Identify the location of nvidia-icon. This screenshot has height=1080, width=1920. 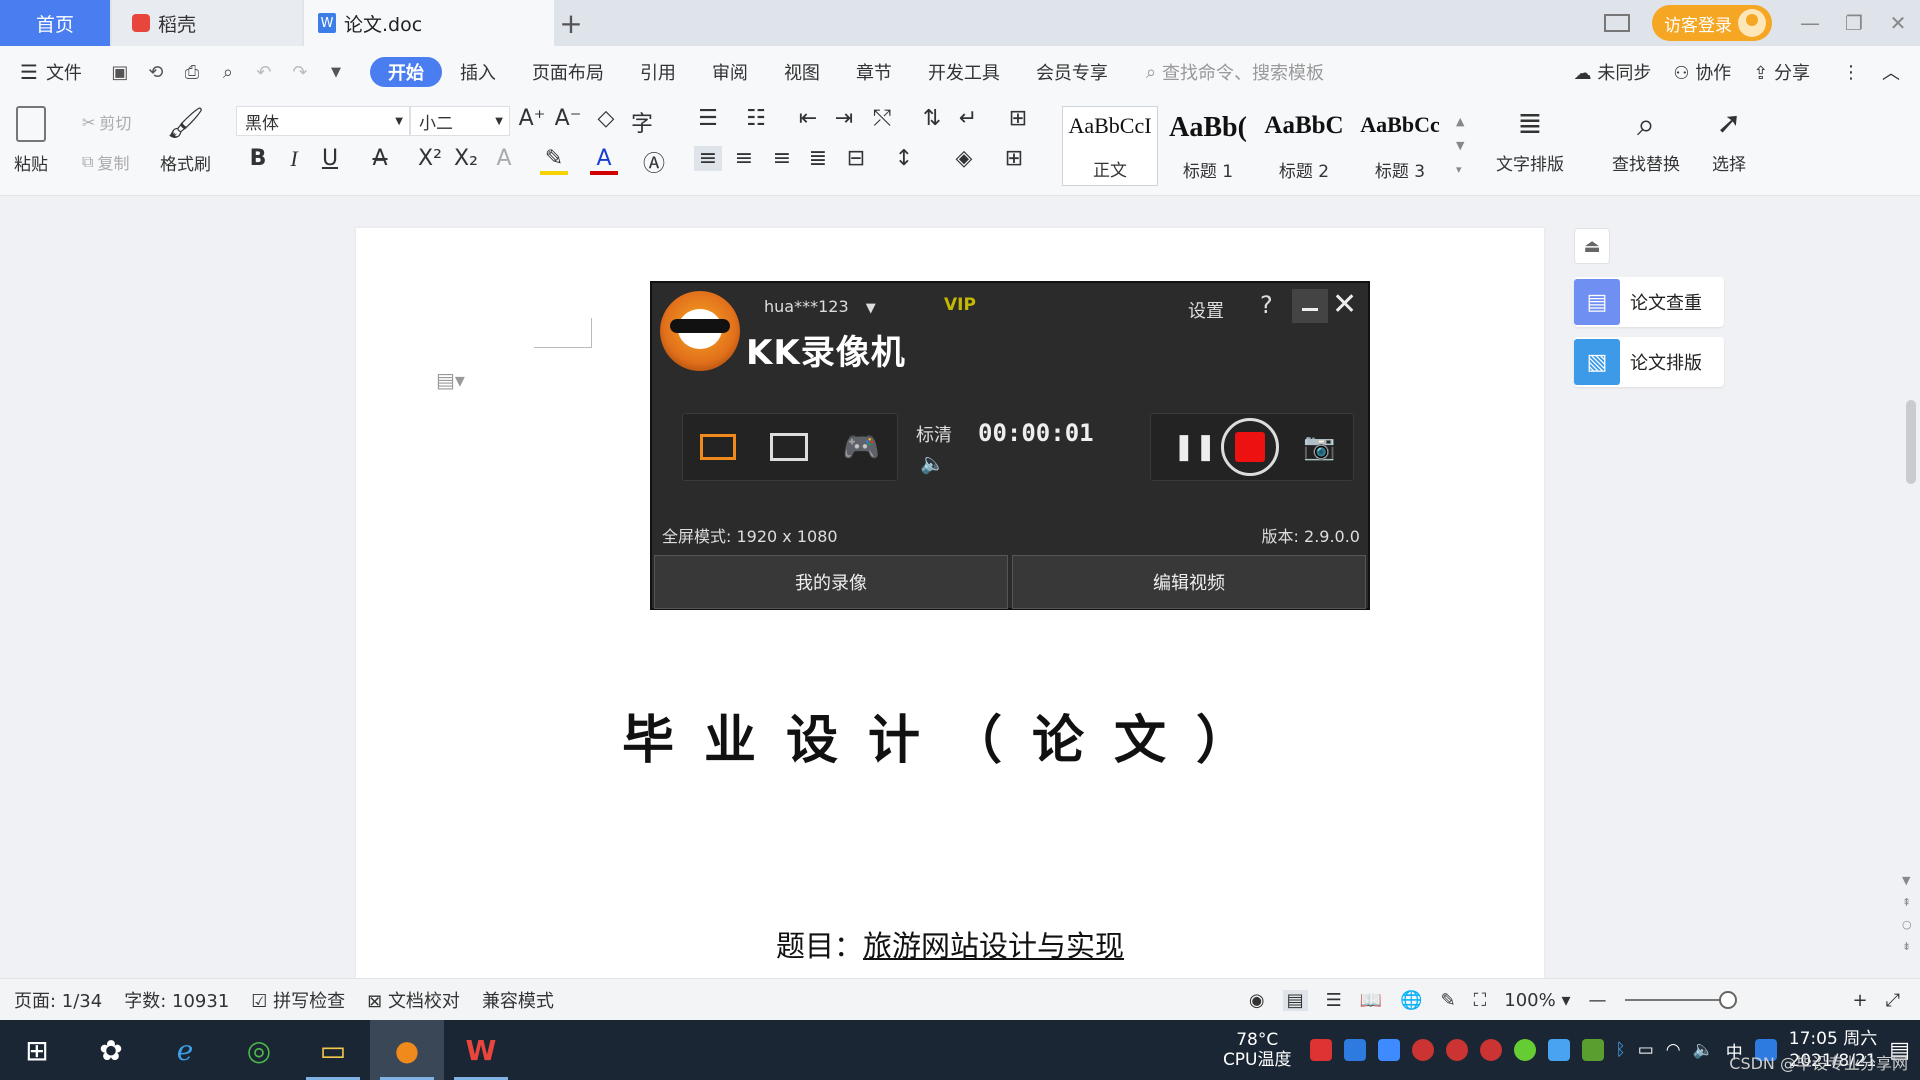
(1592, 1050).